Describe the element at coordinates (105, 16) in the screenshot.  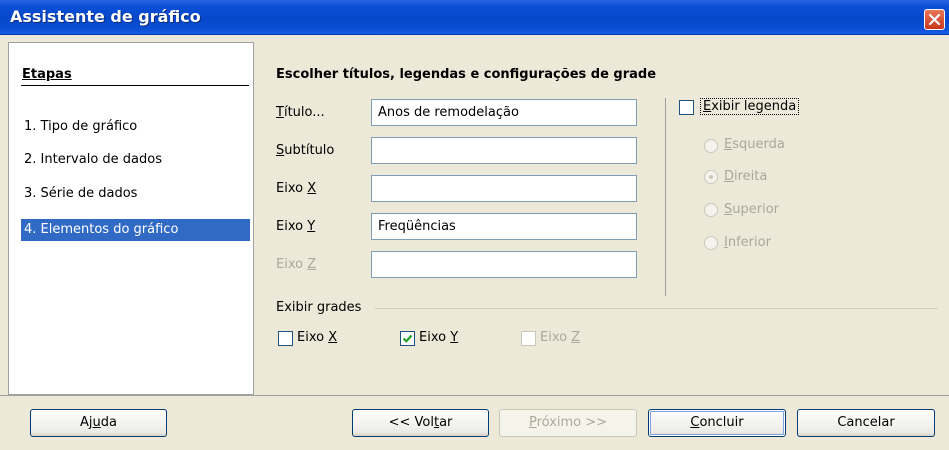
I see `window-title: Assistente de gráfico` at that location.